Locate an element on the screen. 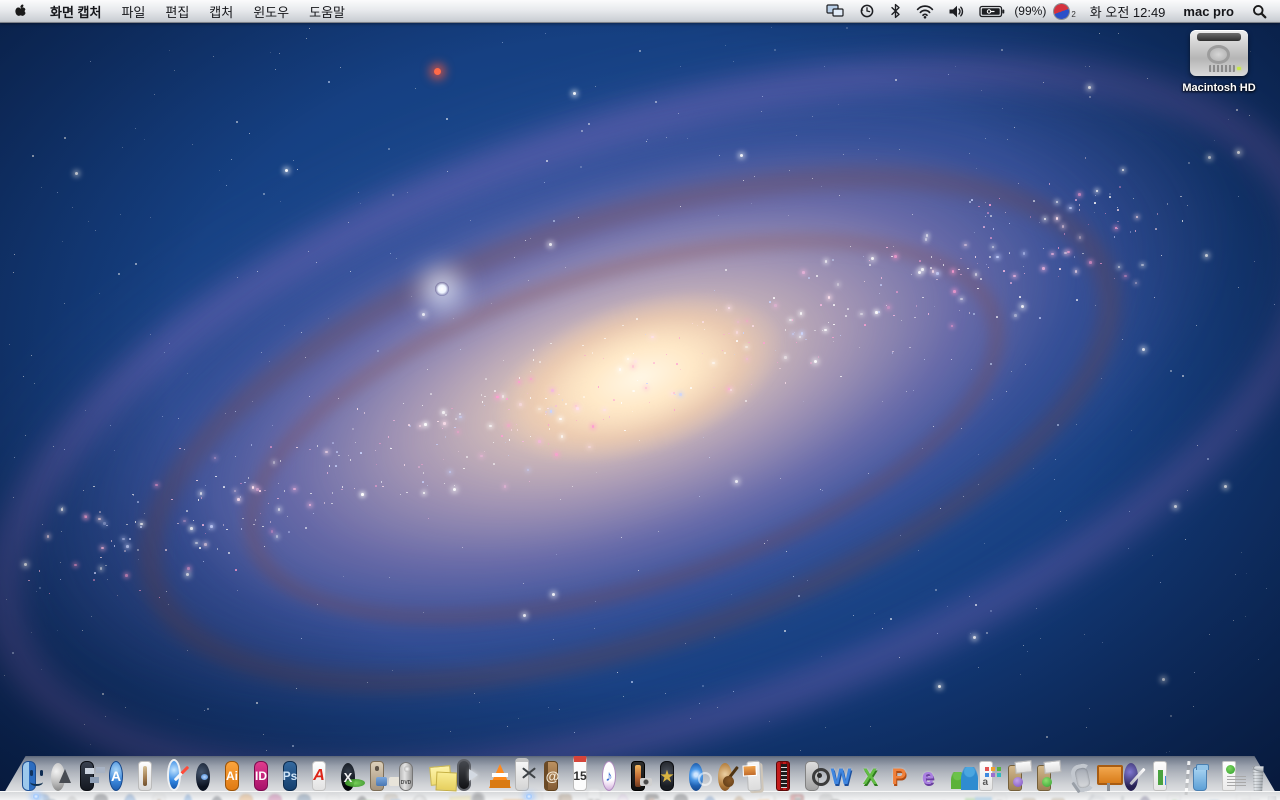 The image size is (1280, 800). desktop-icon-macintosh-hd: Macintosh HD is located at coordinates (1219, 62).